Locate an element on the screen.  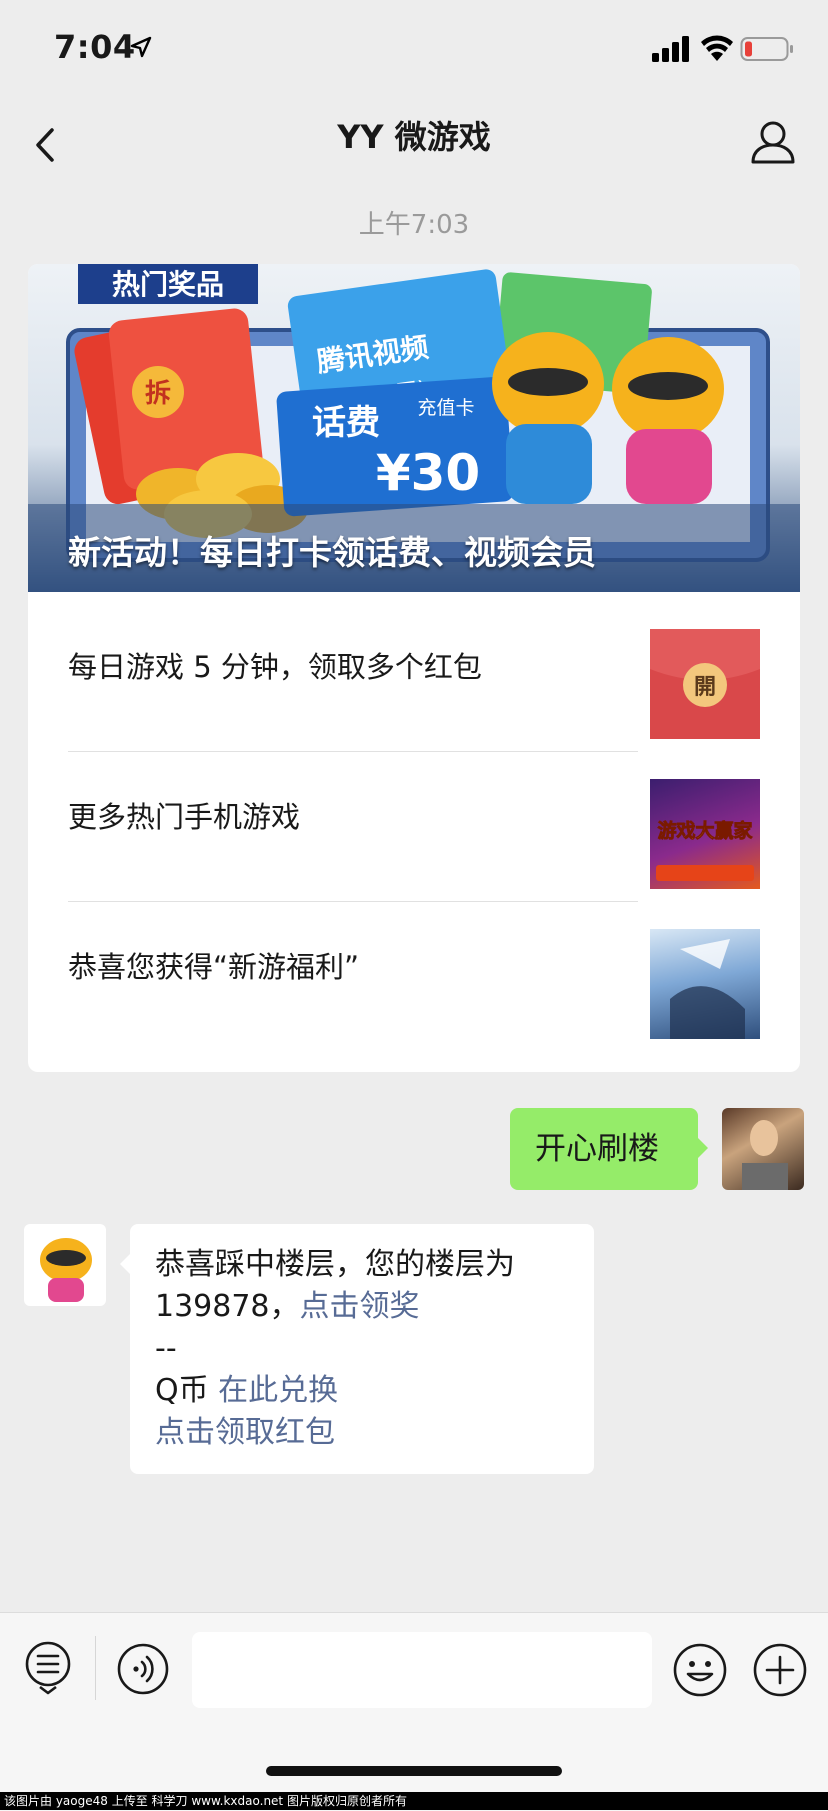
red-packet-thumbnail: 開 is located at coordinates (705, 684).